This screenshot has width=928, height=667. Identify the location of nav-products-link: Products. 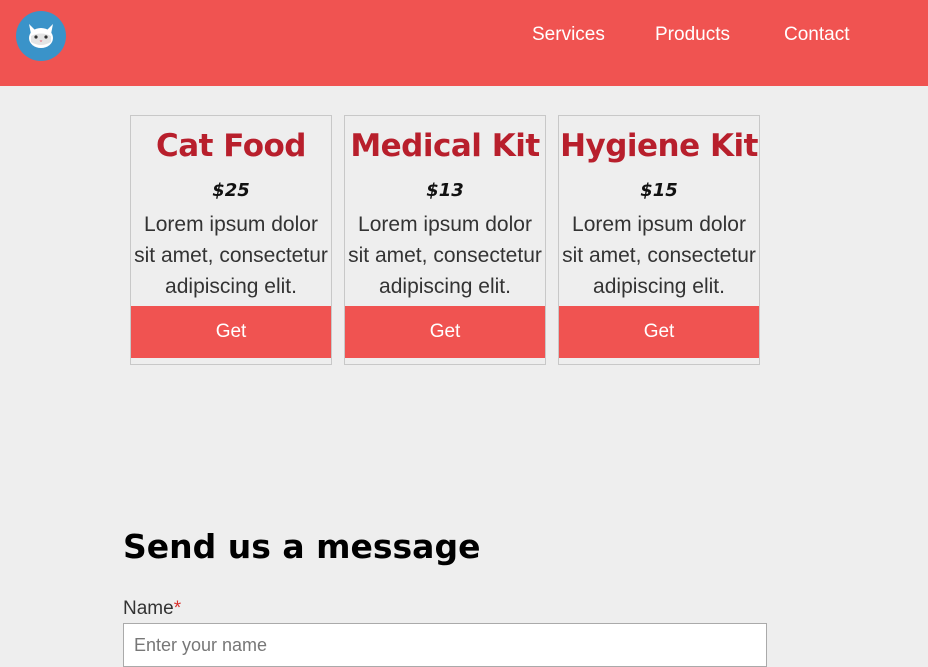
(692, 35).